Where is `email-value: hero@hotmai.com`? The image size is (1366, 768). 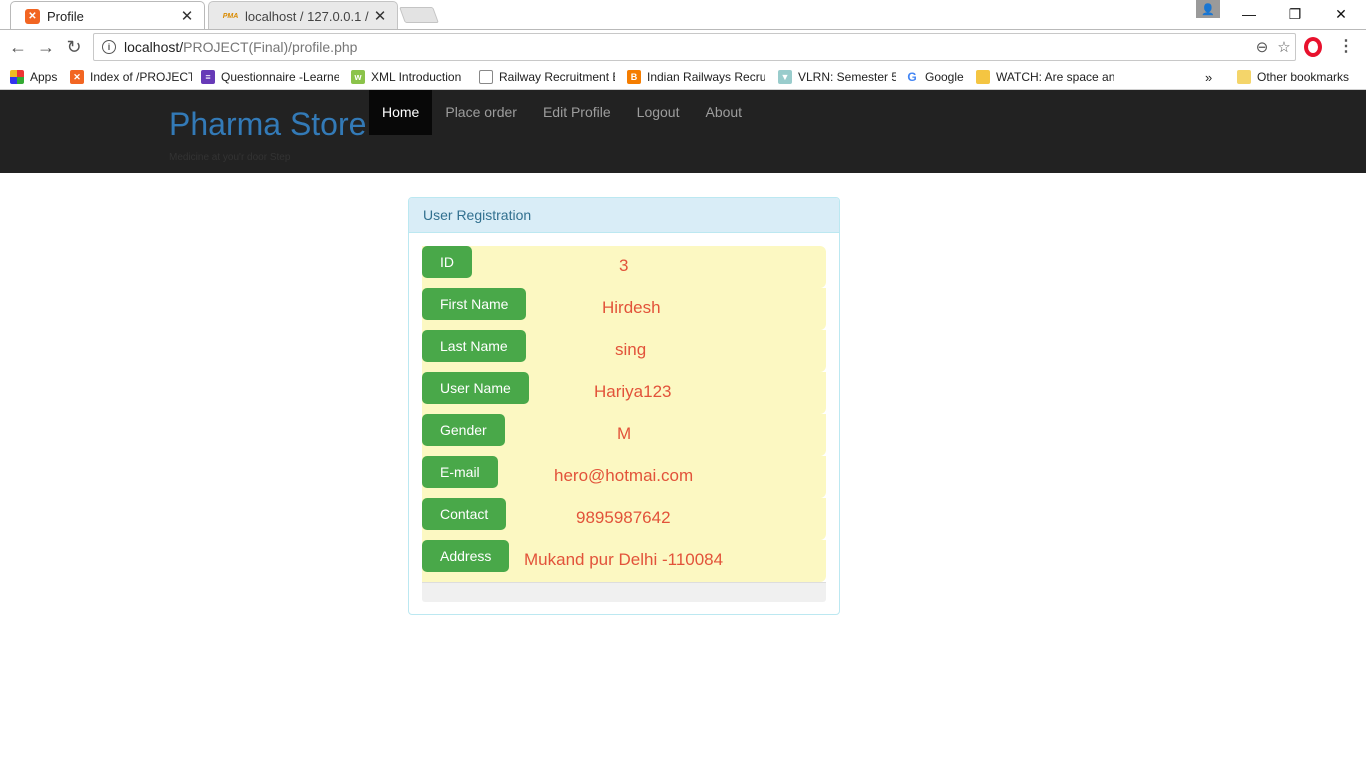
email-value: hero@hotmai.com is located at coordinates (624, 475).